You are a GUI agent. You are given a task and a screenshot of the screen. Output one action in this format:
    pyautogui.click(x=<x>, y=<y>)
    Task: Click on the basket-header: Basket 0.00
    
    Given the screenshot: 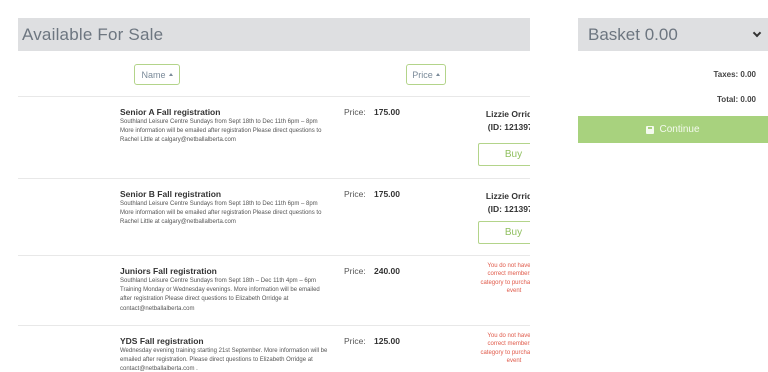 What is the action you would take?
    pyautogui.click(x=673, y=34)
    